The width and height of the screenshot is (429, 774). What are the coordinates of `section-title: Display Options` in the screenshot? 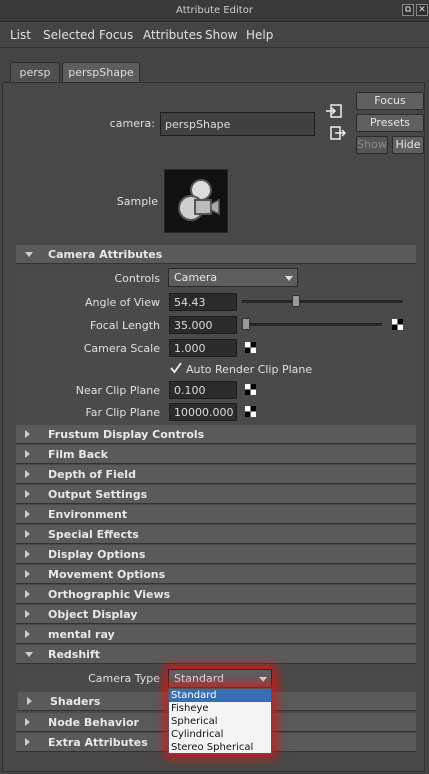 It's located at (97, 554).